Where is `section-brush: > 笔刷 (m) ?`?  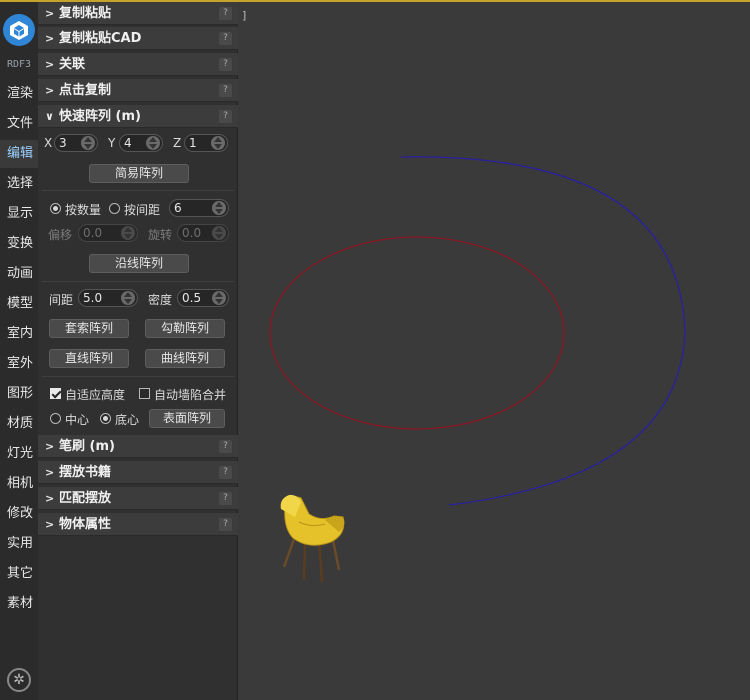
section-brush: > 笔刷 (m) ? is located at coordinates (138, 446).